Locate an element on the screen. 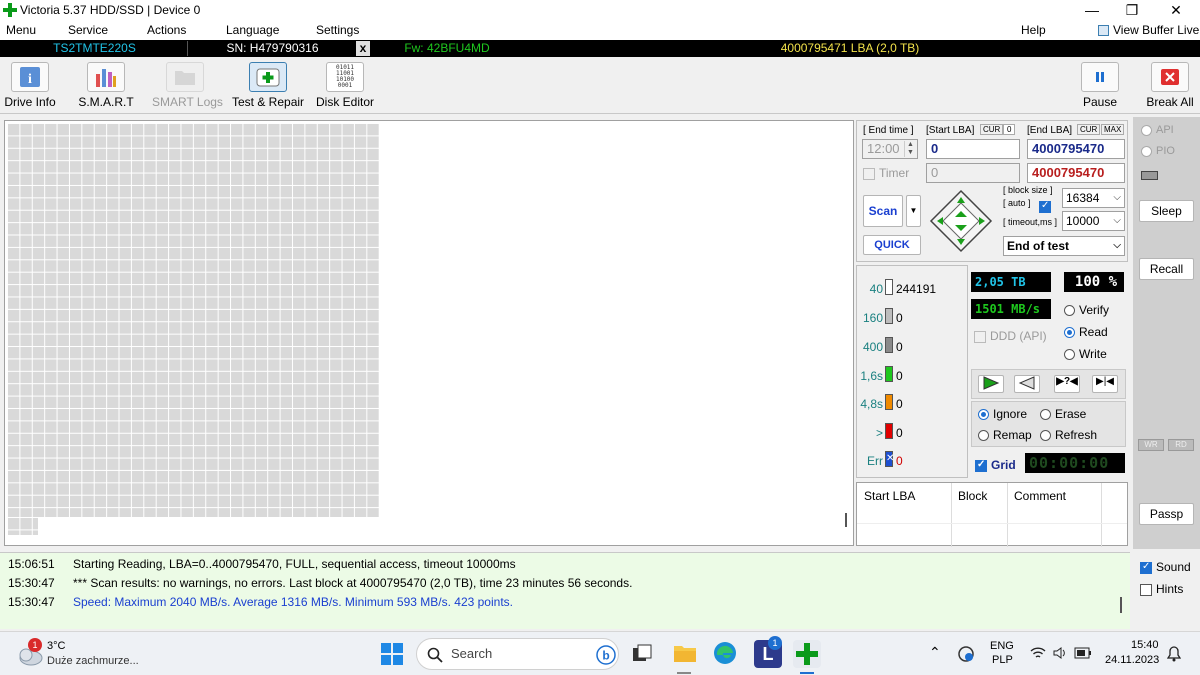 The height and width of the screenshot is (675, 1200). drive-model: TS2TMTE220S is located at coordinates (95, 48).